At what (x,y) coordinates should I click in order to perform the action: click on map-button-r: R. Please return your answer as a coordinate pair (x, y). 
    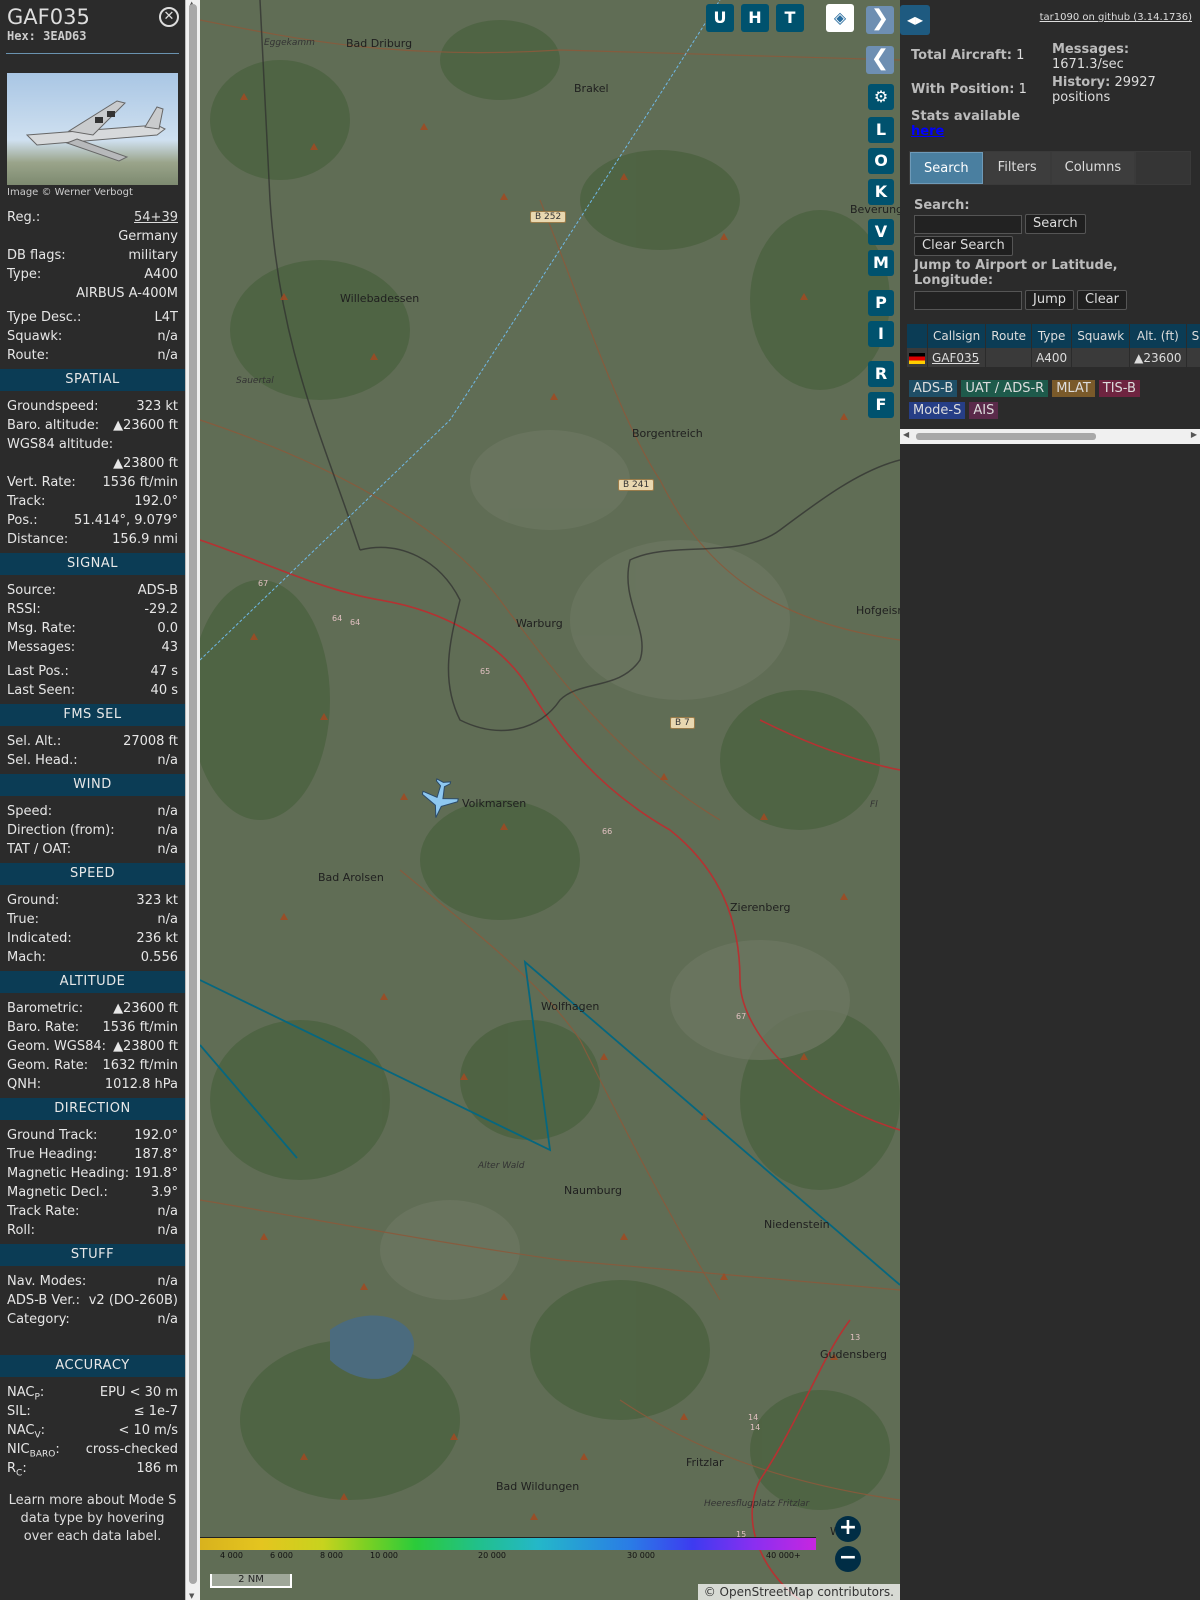
    Looking at the image, I should click on (881, 374).